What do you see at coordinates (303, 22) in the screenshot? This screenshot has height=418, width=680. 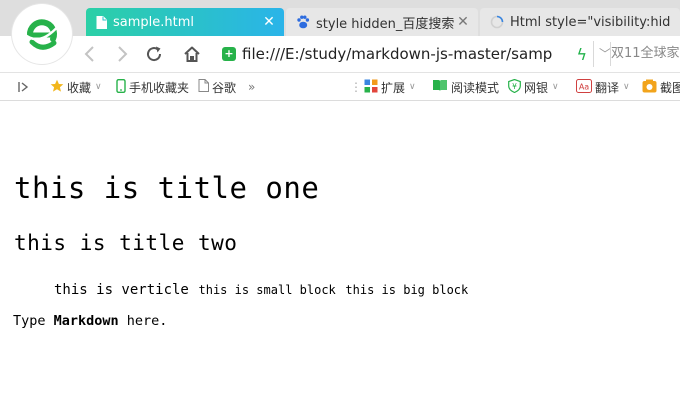 I see `baidu-paw-icon` at bounding box center [303, 22].